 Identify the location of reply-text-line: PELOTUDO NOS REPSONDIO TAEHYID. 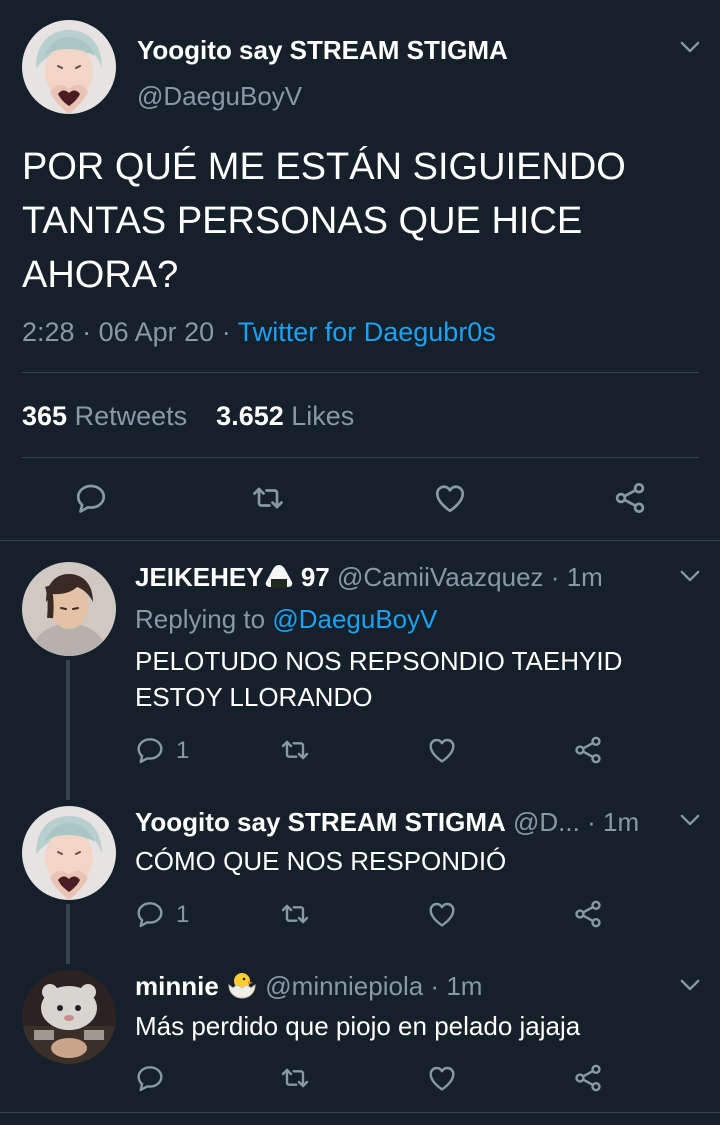
(379, 661).